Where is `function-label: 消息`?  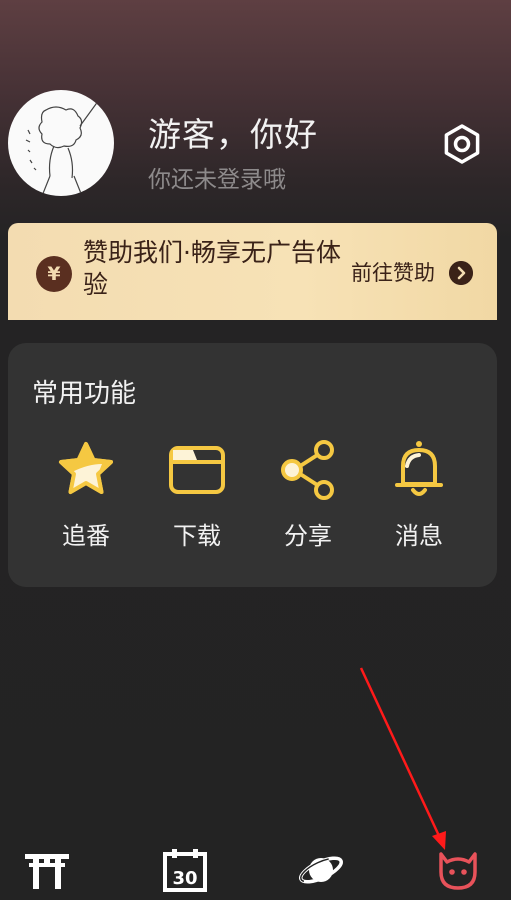
function-label: 消息 is located at coordinates (419, 536).